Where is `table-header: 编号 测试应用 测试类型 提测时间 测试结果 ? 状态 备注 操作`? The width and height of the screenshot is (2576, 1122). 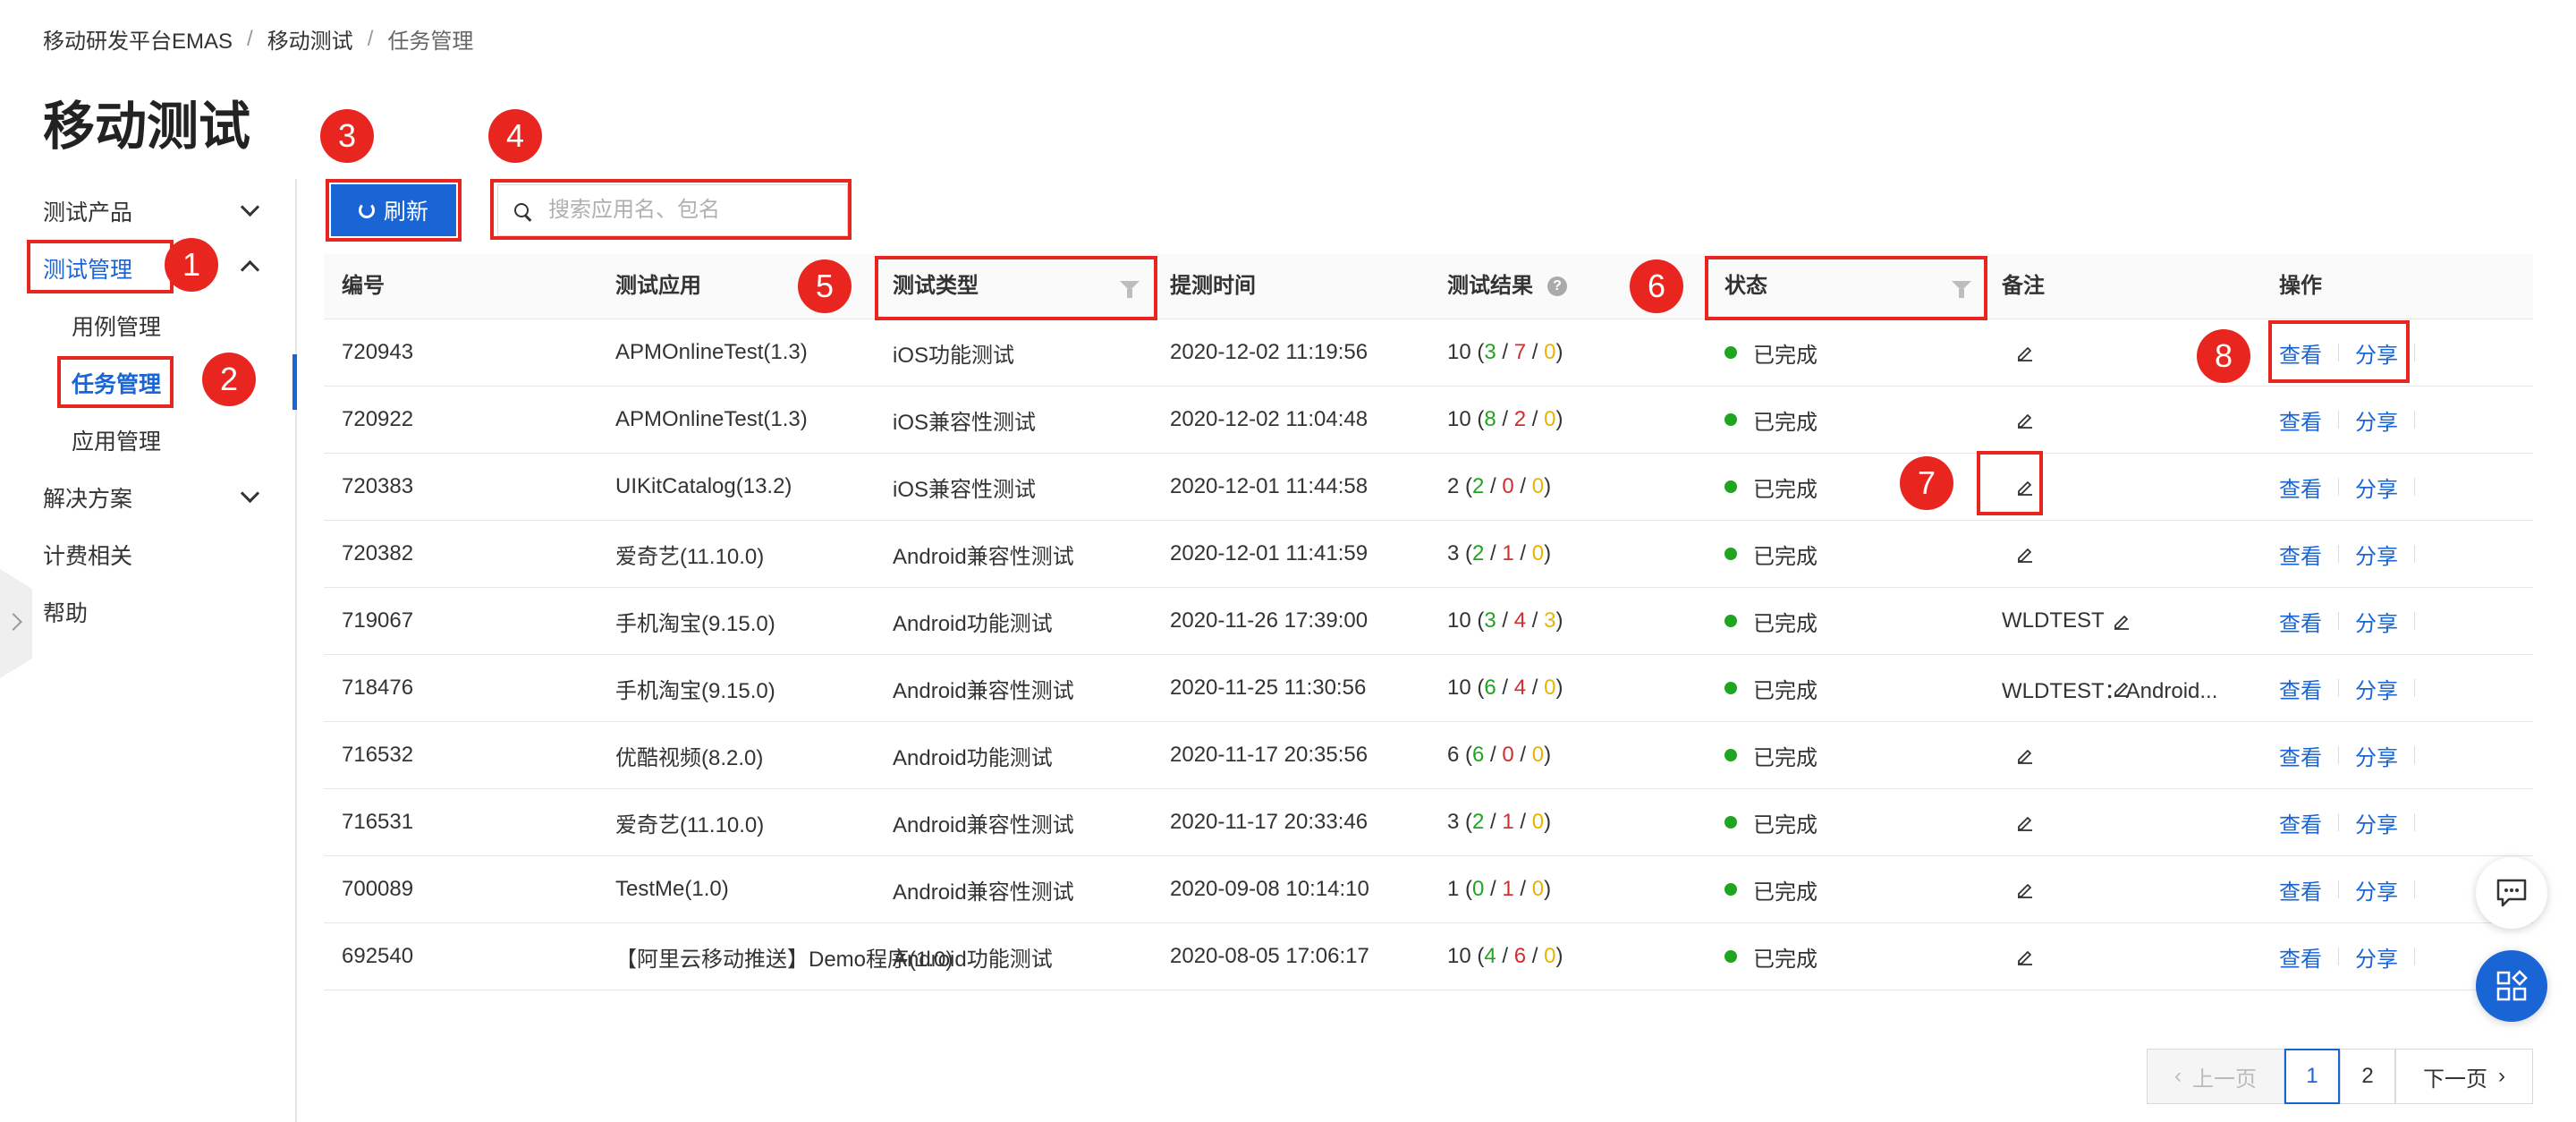
table-header: 编号 测试应用 测试类型 提测时间 测试结果 ? 状态 备注 操作 is located at coordinates (1428, 286).